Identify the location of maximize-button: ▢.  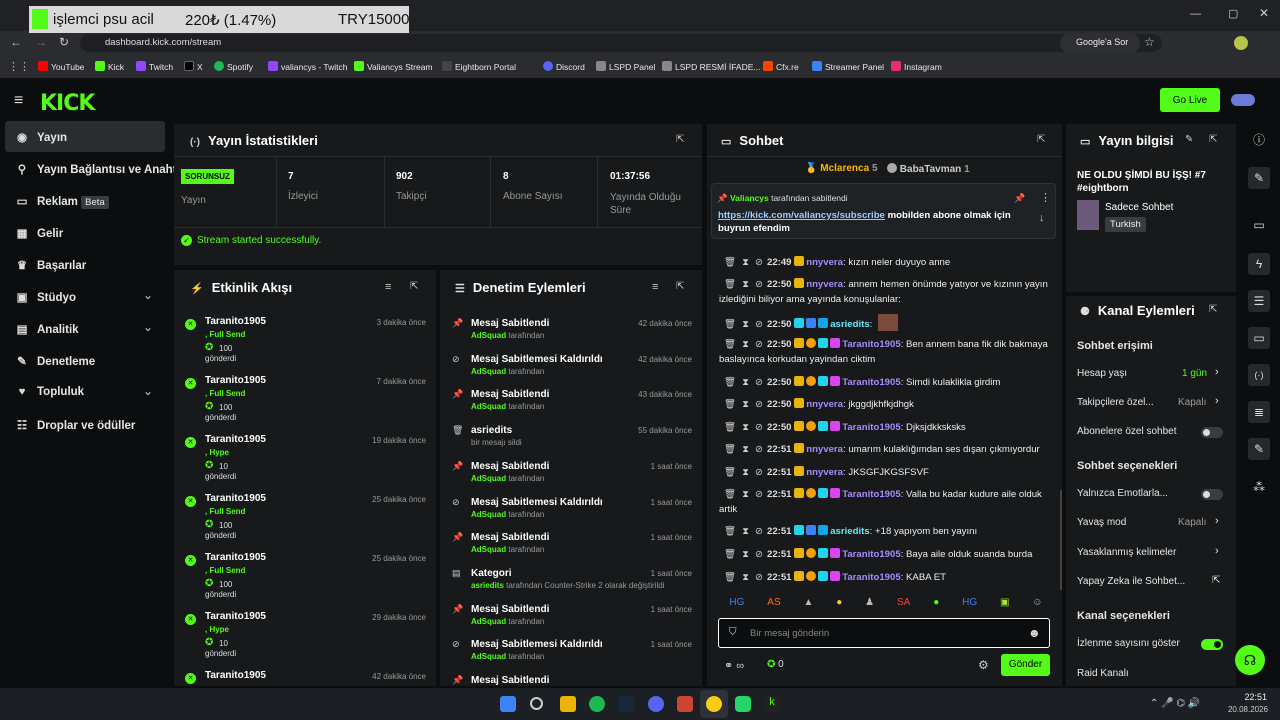
(1233, 13).